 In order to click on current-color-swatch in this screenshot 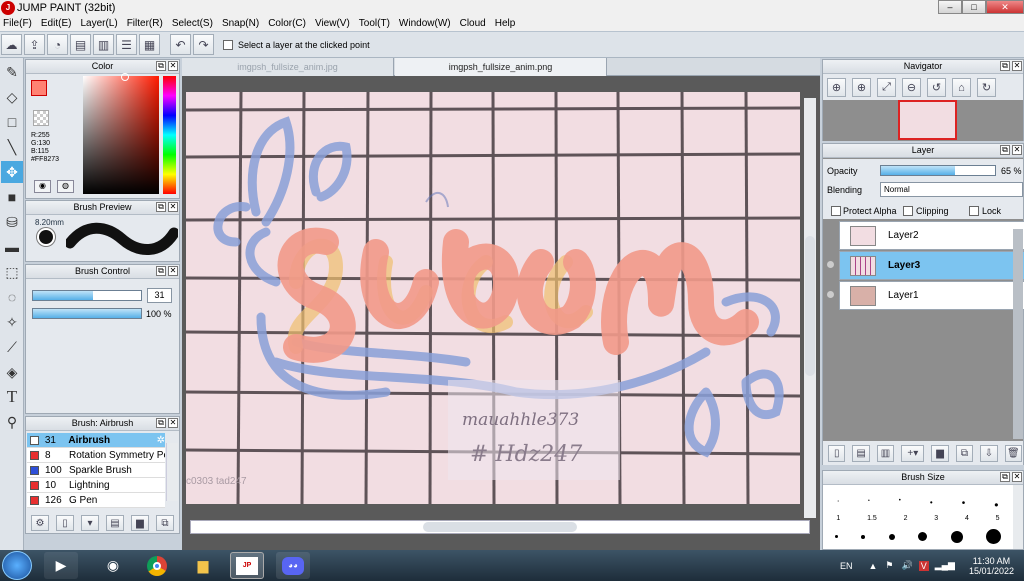, I will do `click(39, 88)`.